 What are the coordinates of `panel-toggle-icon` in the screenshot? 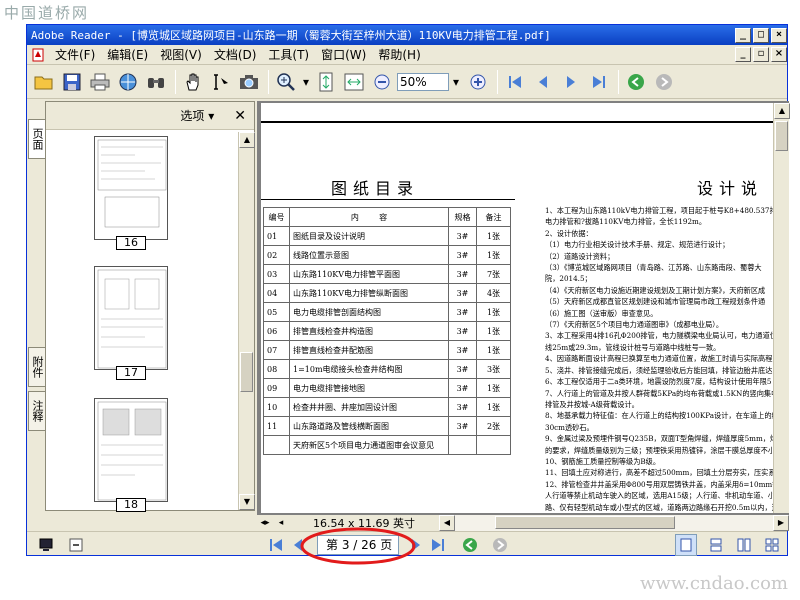 It's located at (76, 545).